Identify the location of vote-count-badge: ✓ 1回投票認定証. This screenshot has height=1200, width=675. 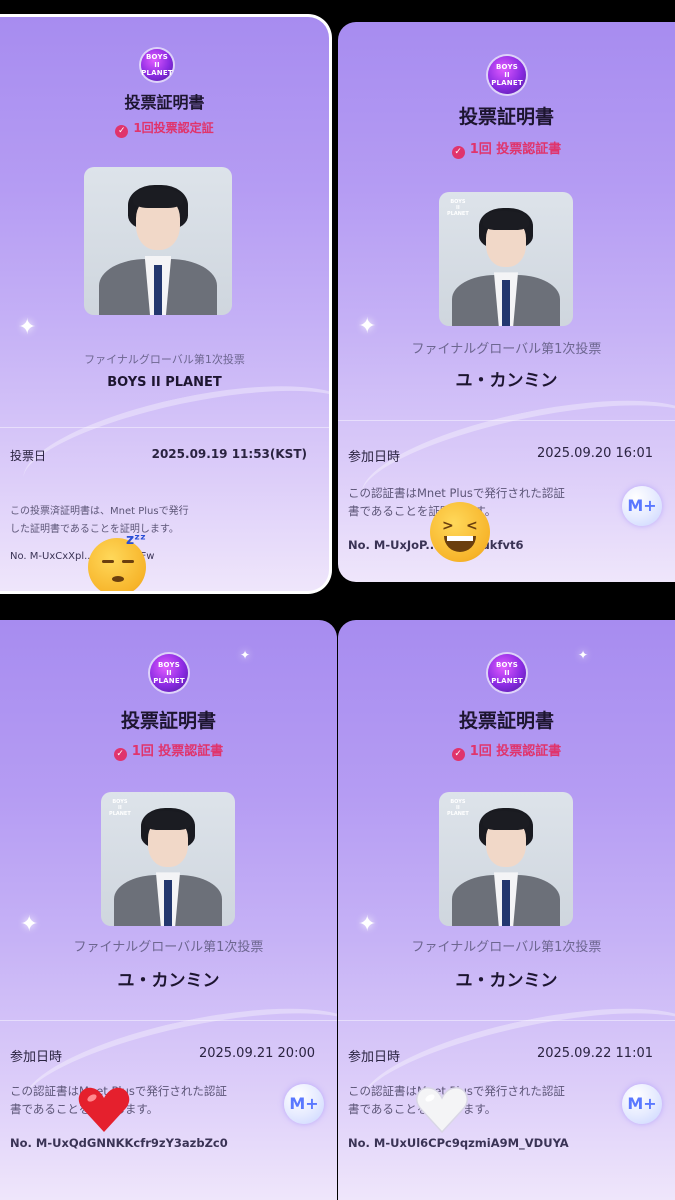
(164, 128).